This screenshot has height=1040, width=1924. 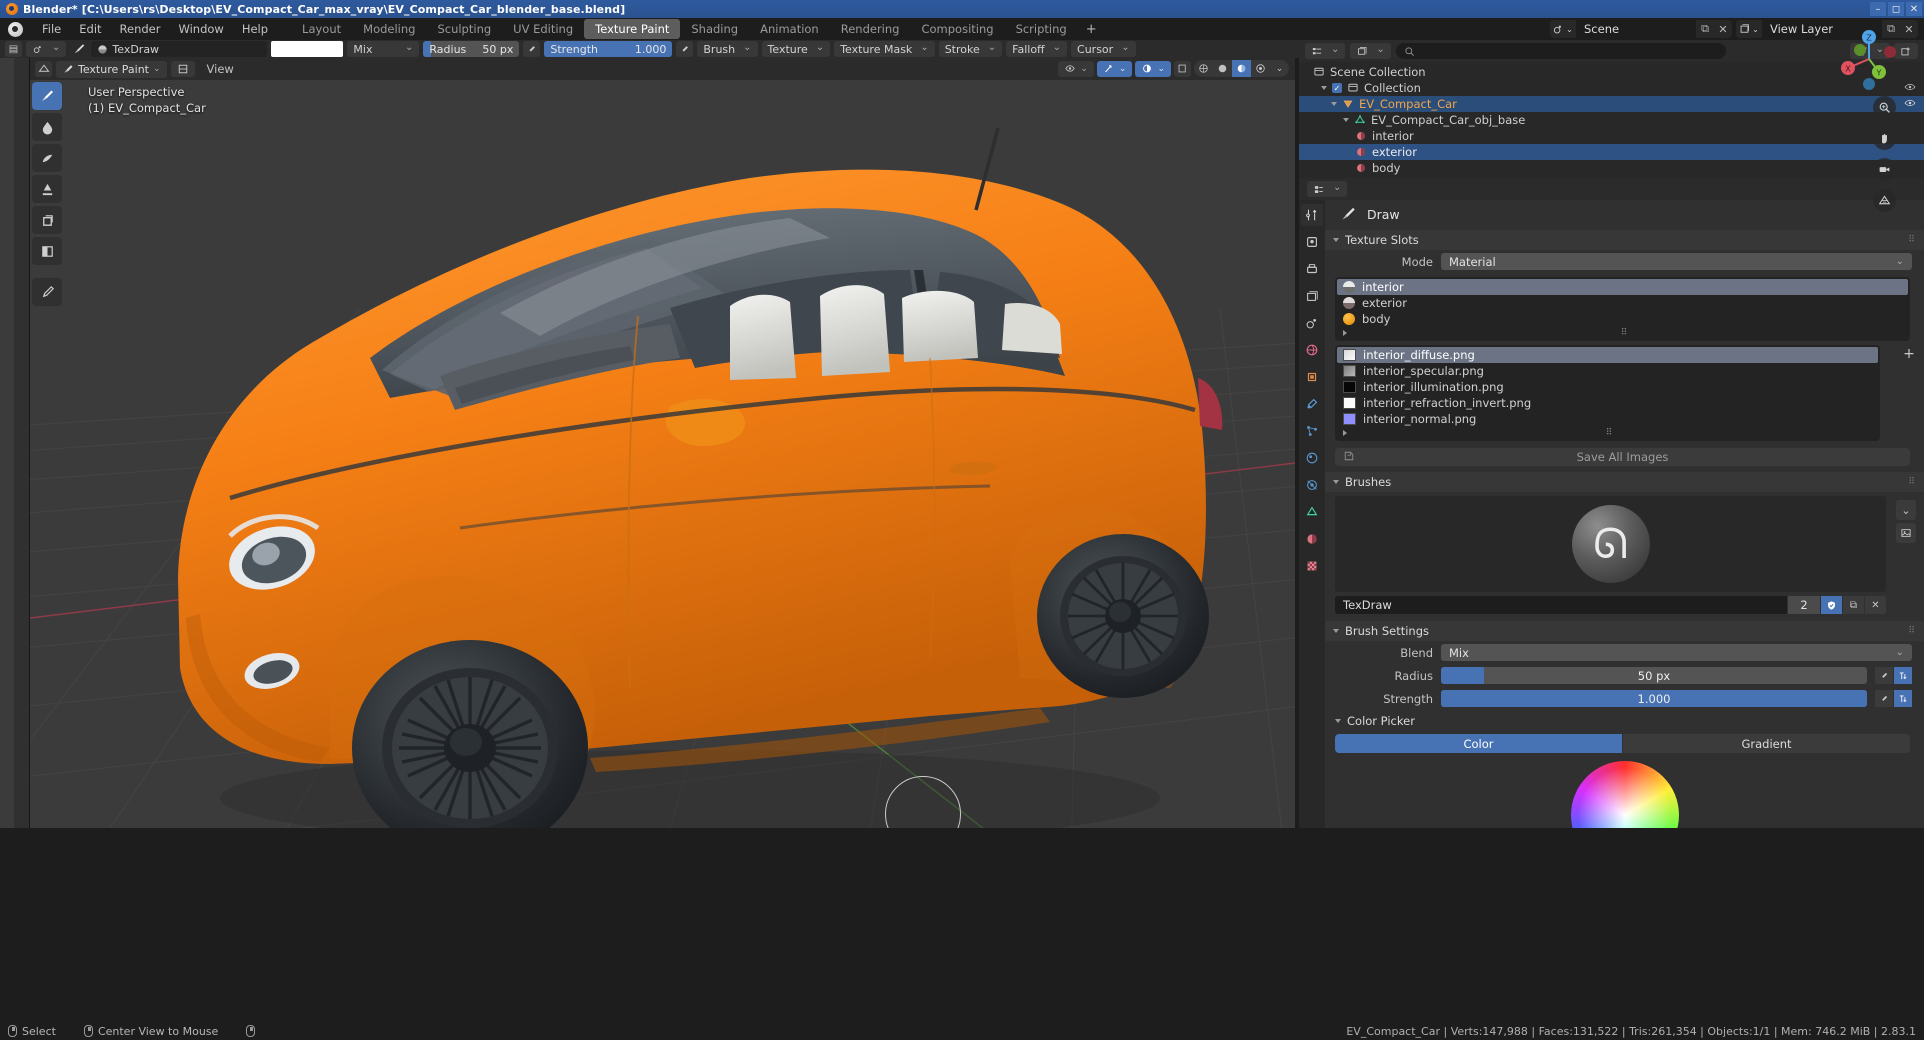 What do you see at coordinates (1203, 68) in the screenshot?
I see `wireframe-shading-button` at bounding box center [1203, 68].